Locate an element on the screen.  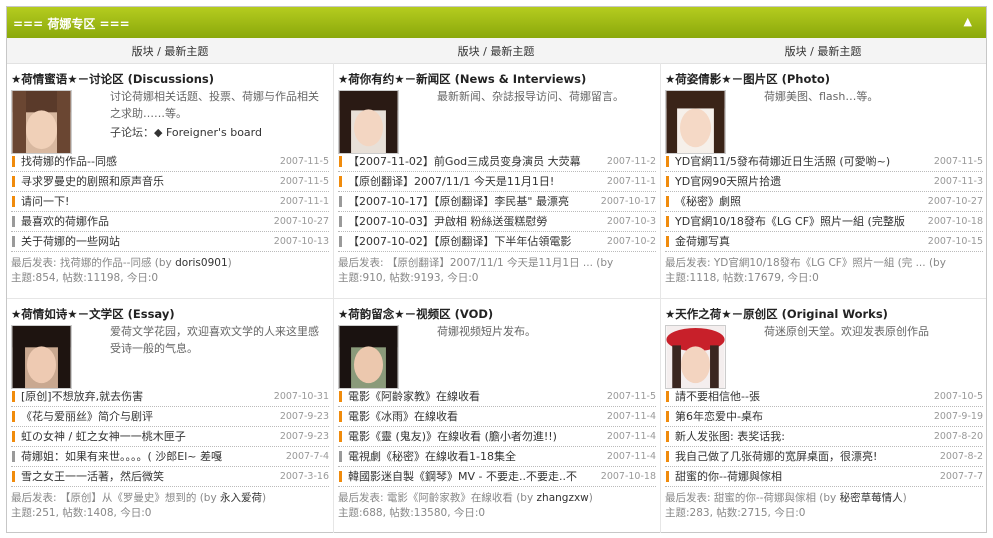
thread-row: 【2007-10-02】【原创翻译】下半年佔領電影 2007-10-2 is located at coordinates (497, 242).